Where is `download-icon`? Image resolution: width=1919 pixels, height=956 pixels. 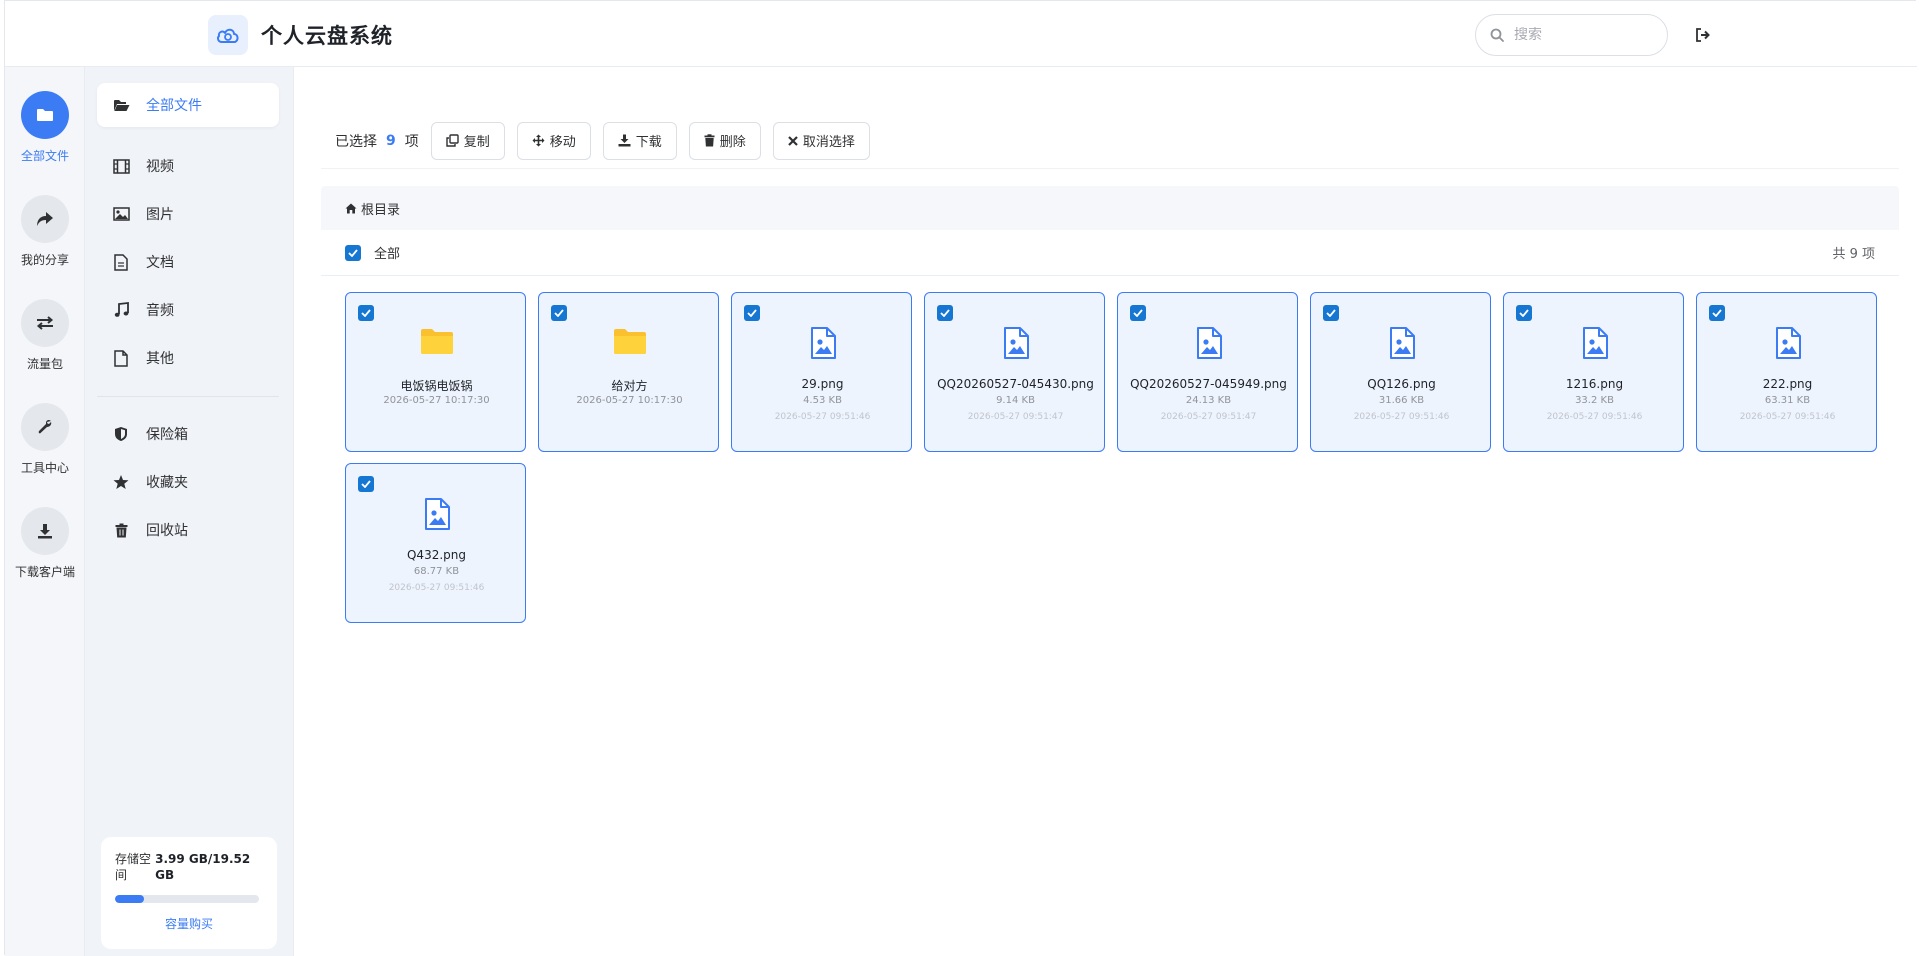 download-icon is located at coordinates (45, 531).